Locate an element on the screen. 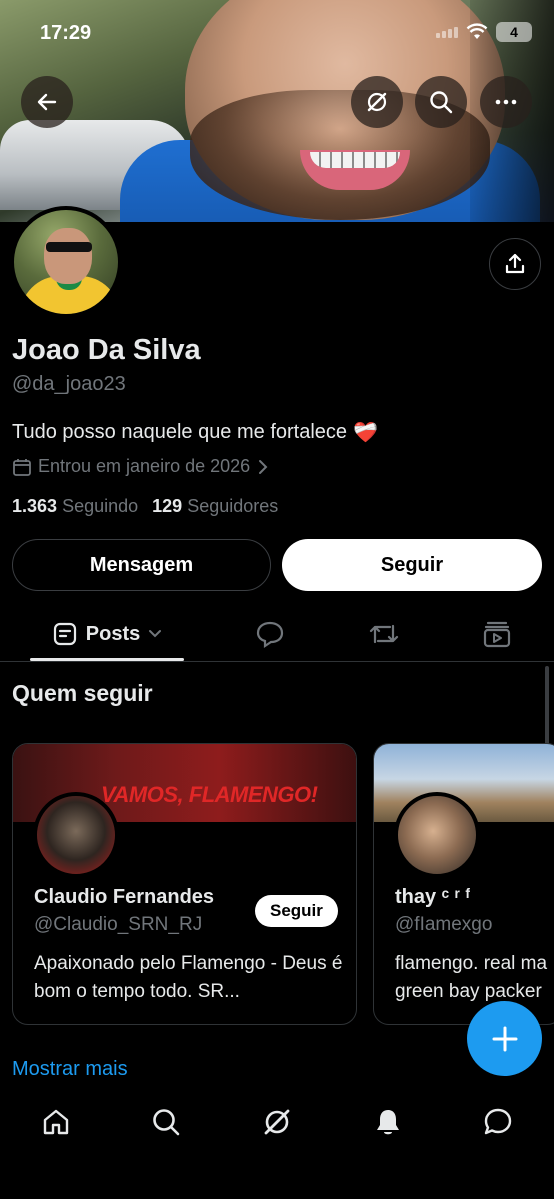 This screenshot has width=554, height=1199. nav-notifications is located at coordinates (388, 1122).